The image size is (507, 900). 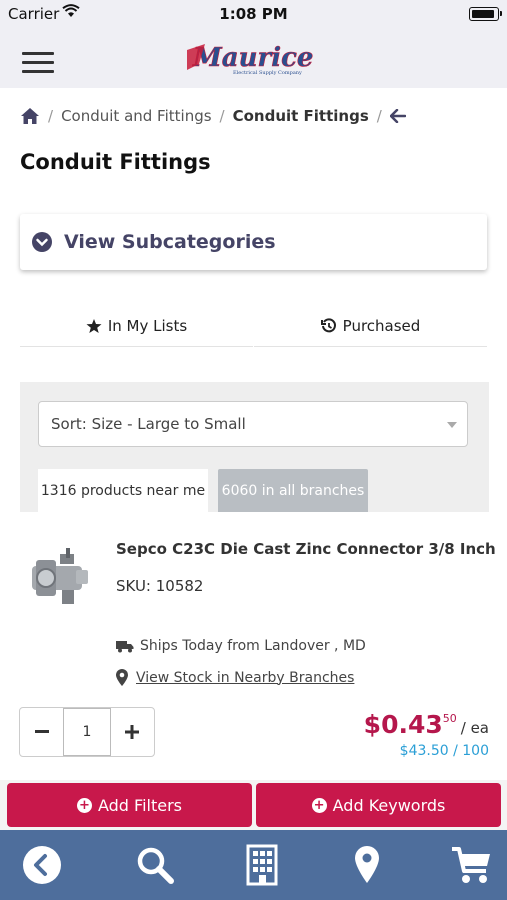 What do you see at coordinates (449, 718) in the screenshot?
I see `price-fraction: 50` at bounding box center [449, 718].